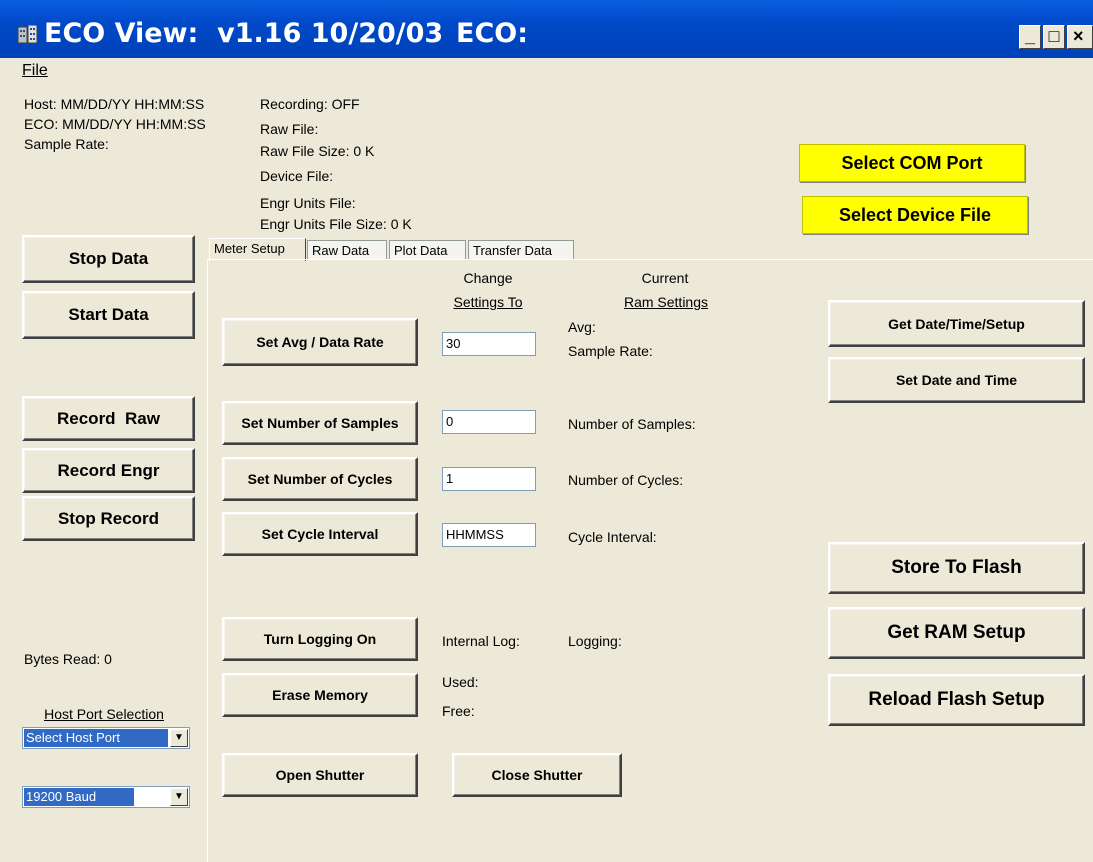  What do you see at coordinates (481, 641) in the screenshot?
I see `internal-log-label: Internal Log:` at bounding box center [481, 641].